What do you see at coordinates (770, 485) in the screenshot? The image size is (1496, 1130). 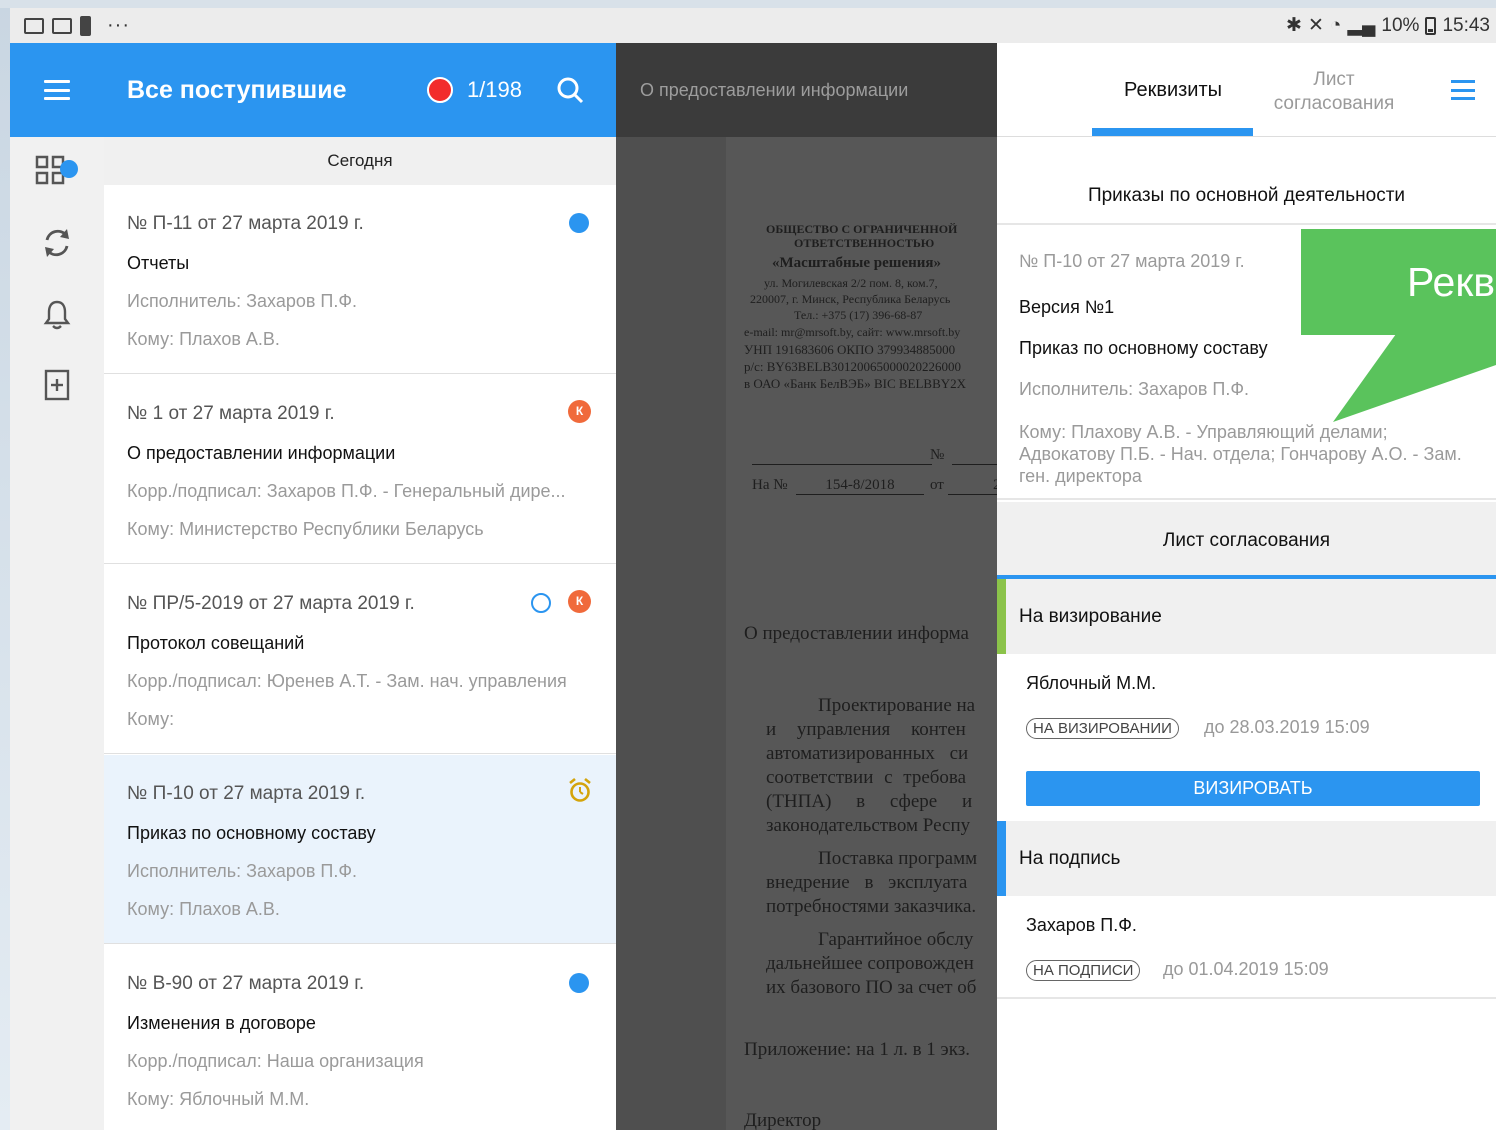 I see `ref-label: На №` at bounding box center [770, 485].